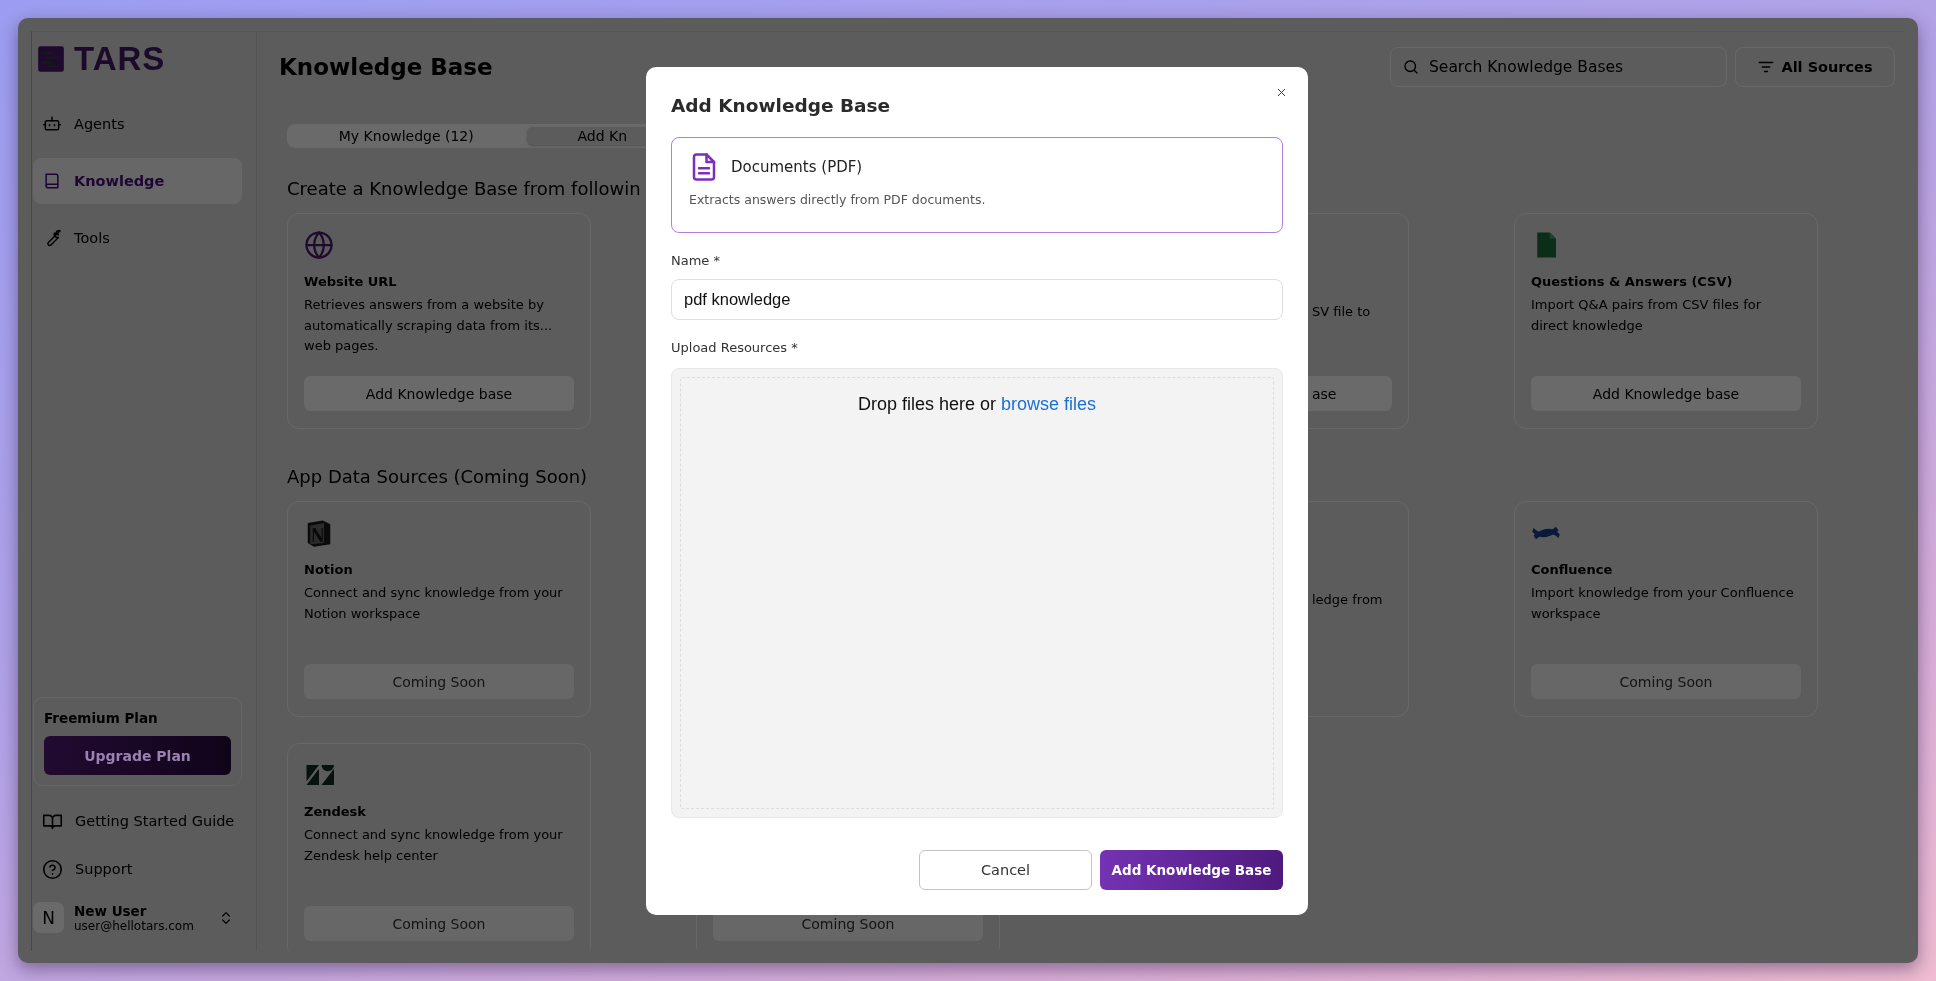 The height and width of the screenshot is (981, 1936). Describe the element at coordinates (838, 199) in the screenshot. I see `source-description: Extracts answers directly from PDF documents.` at that location.